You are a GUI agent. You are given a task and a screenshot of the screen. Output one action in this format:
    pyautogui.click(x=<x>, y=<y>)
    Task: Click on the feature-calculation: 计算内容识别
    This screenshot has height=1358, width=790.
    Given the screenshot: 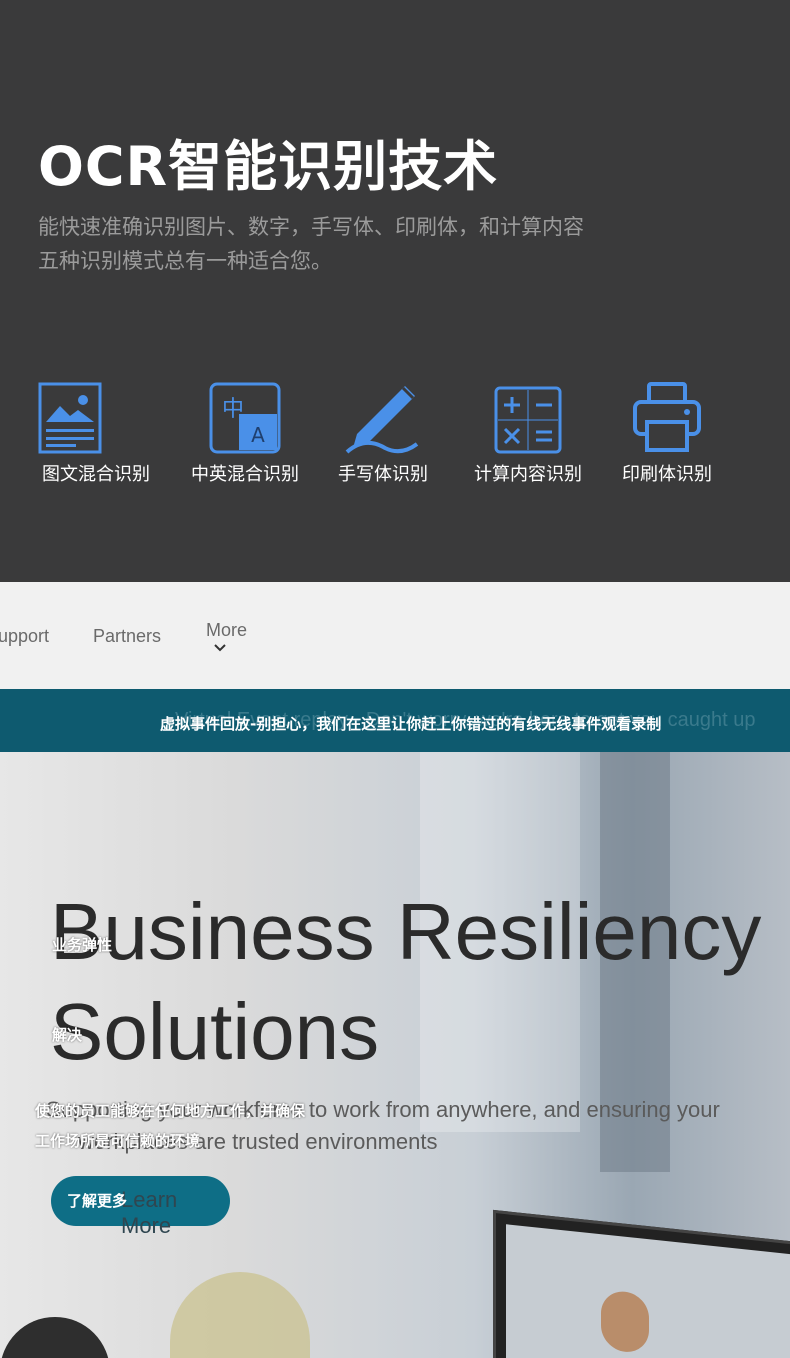 What is the action you would take?
    pyautogui.click(x=528, y=432)
    